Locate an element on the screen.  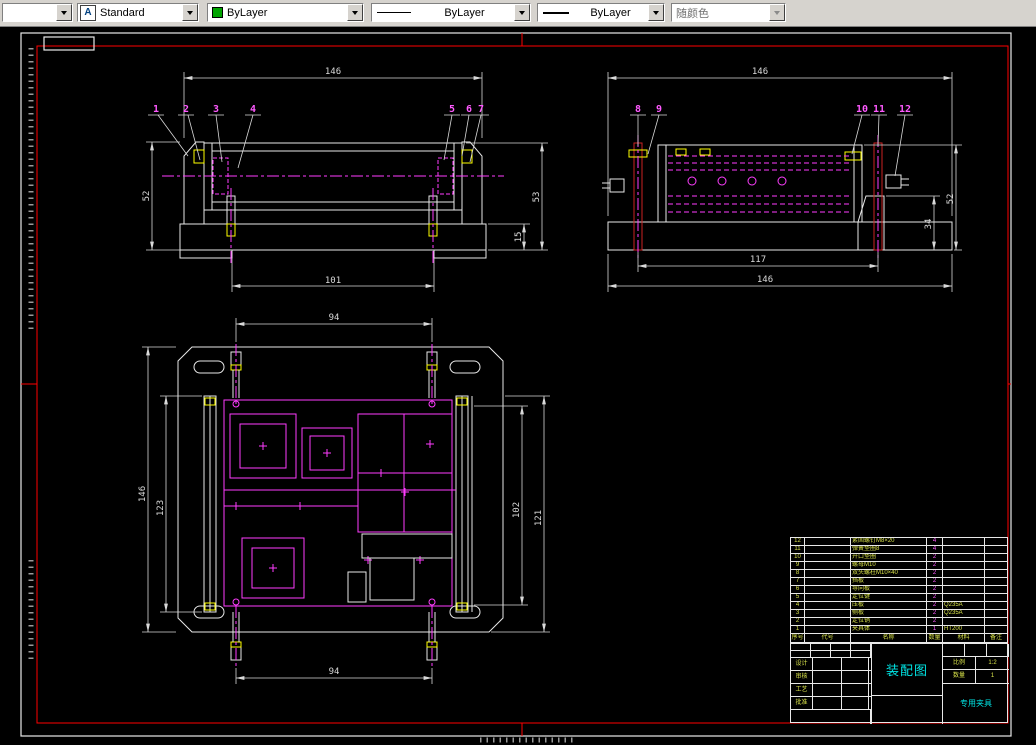
scale-value: 1:2 is located at coordinates (992, 663).